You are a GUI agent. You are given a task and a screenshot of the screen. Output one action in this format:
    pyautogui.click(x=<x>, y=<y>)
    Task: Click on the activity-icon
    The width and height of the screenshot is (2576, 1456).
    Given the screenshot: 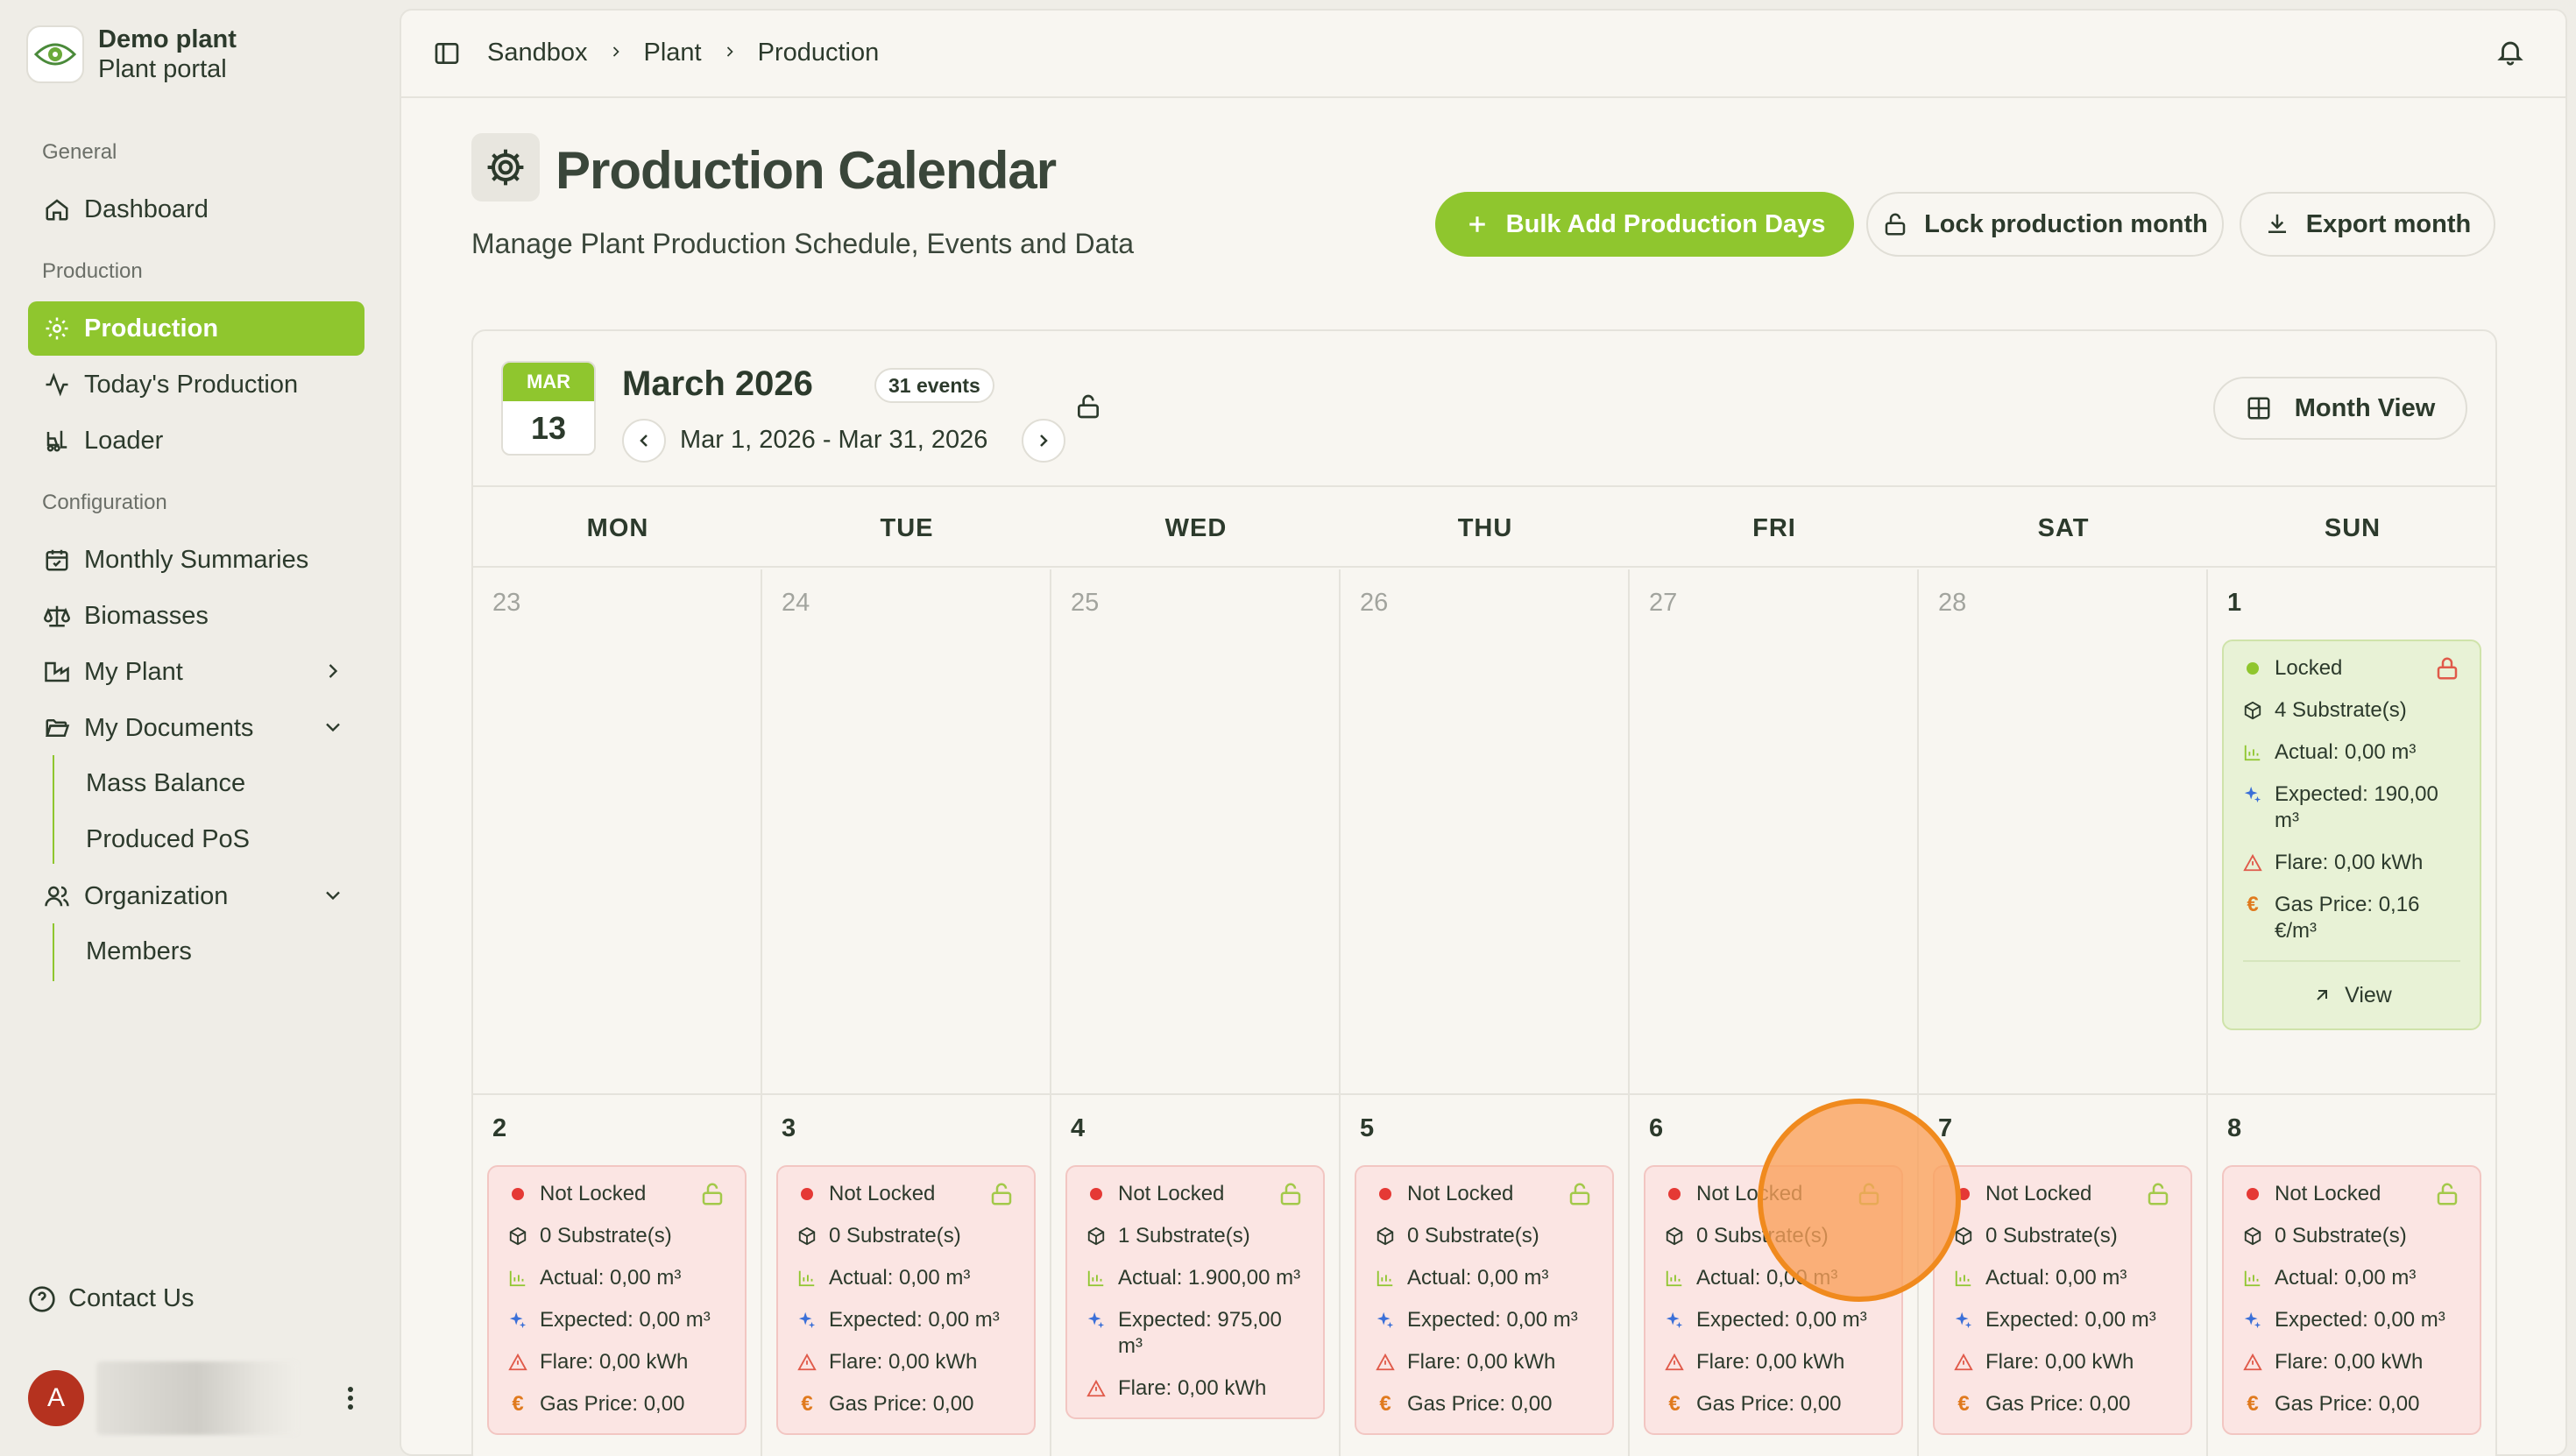 What is the action you would take?
    pyautogui.click(x=57, y=384)
    